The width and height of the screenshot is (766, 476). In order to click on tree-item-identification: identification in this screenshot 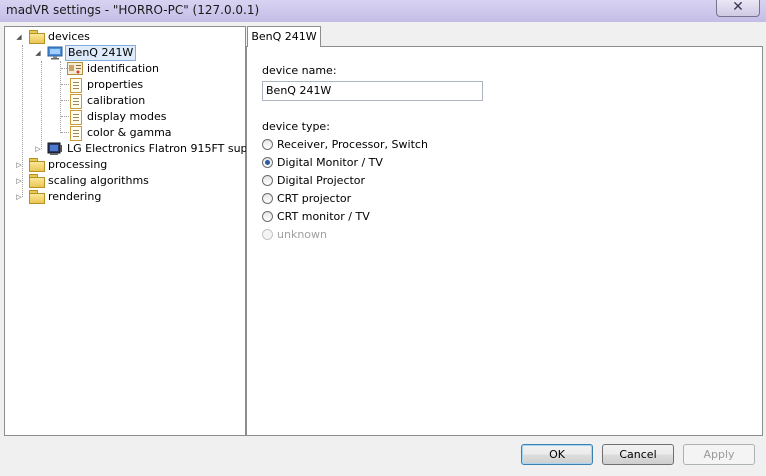, I will do `click(124, 69)`.